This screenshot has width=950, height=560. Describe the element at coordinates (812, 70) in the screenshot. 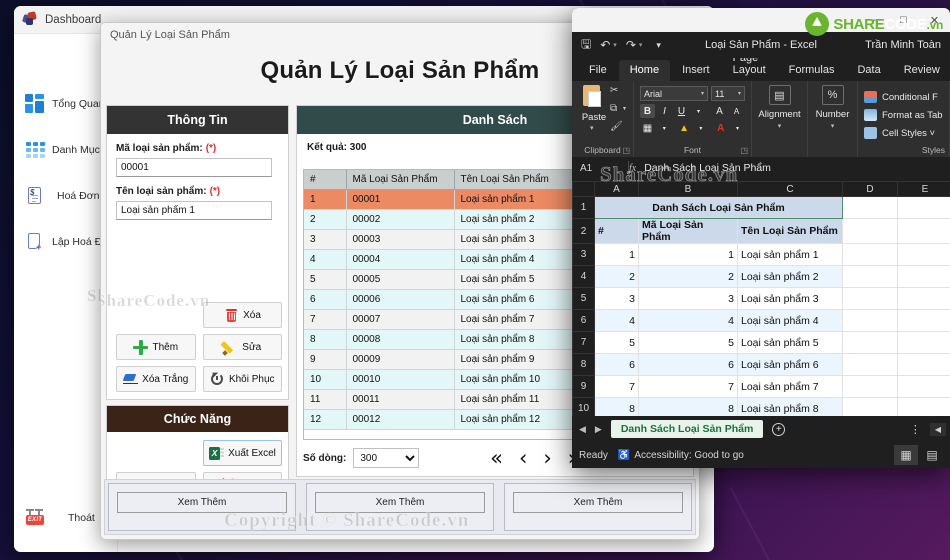

I see `tab-formulas: Formulas` at that location.